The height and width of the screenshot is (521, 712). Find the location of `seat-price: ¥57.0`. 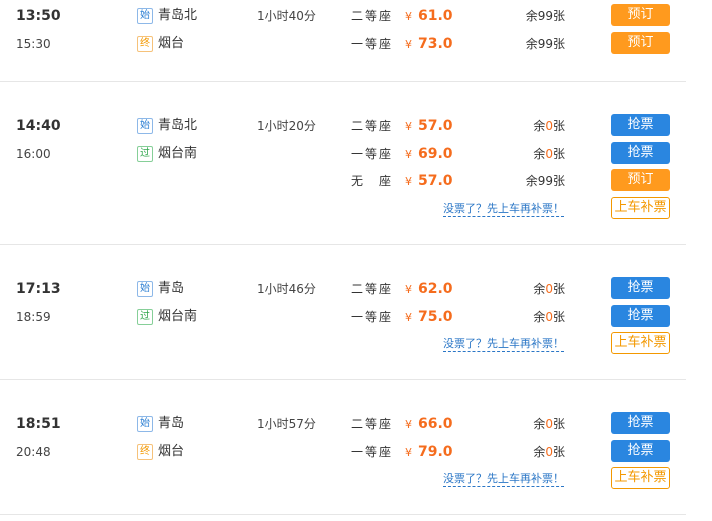

seat-price: ¥57.0 is located at coordinates (429, 126).